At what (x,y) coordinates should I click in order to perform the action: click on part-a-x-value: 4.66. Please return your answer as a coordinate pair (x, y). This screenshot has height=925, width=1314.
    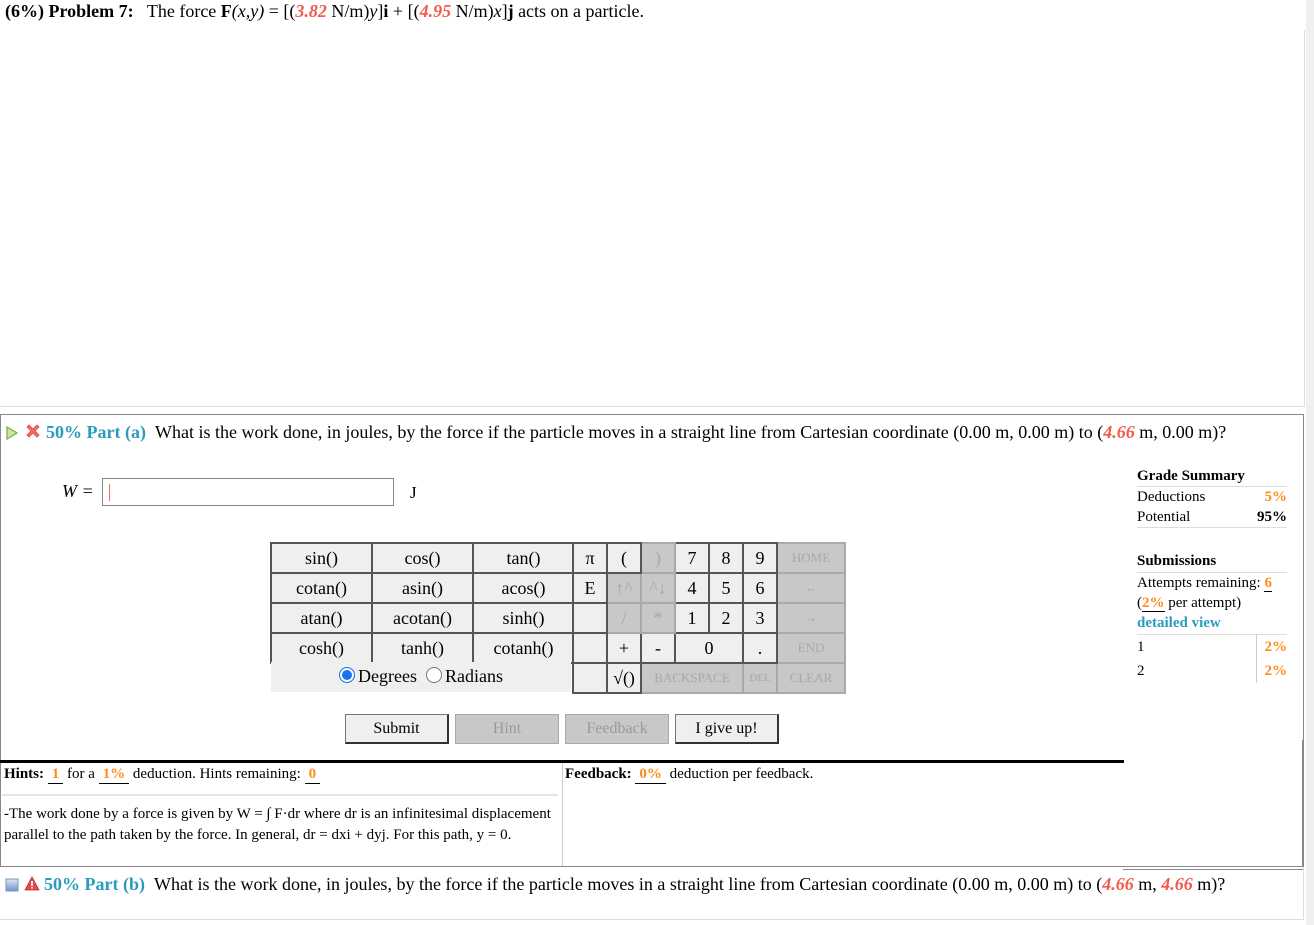
    Looking at the image, I should click on (1119, 432).